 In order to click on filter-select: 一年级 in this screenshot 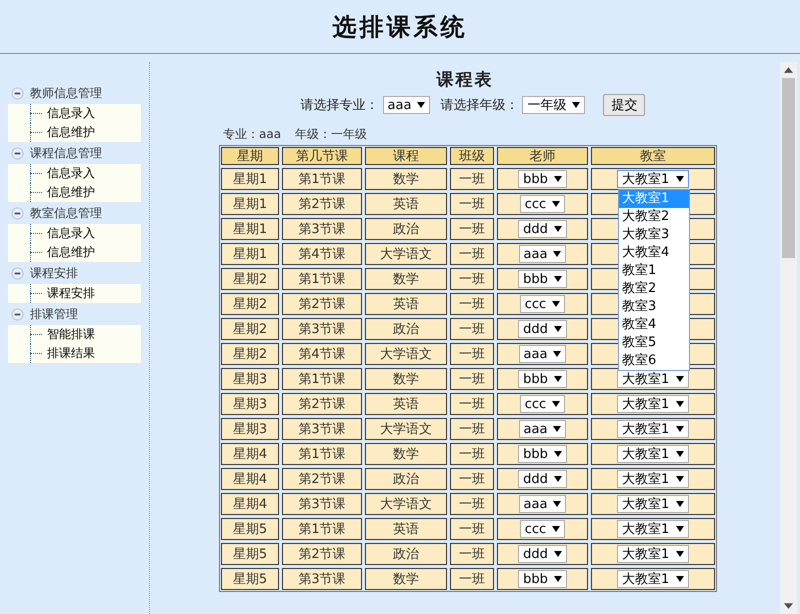, I will do `click(554, 105)`.